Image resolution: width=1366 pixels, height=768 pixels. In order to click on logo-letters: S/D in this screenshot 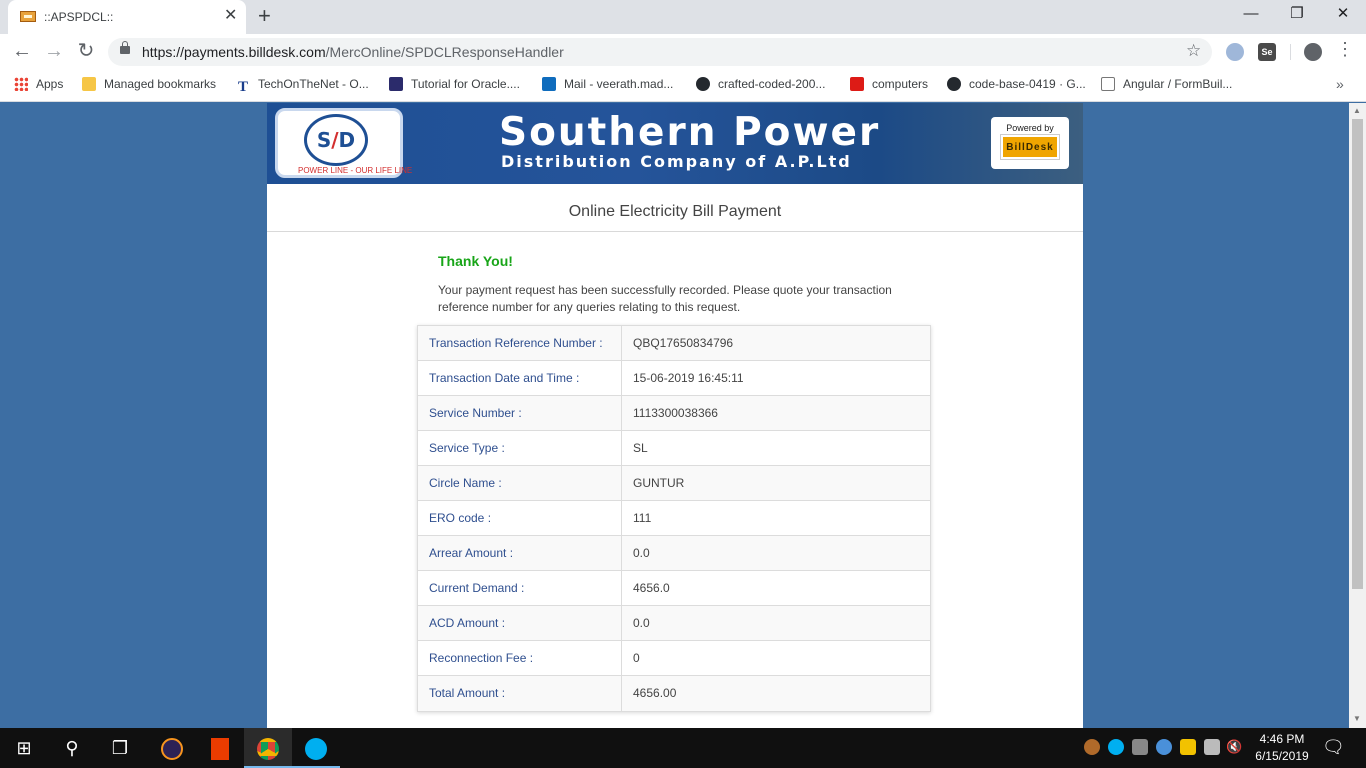, I will do `click(336, 140)`.